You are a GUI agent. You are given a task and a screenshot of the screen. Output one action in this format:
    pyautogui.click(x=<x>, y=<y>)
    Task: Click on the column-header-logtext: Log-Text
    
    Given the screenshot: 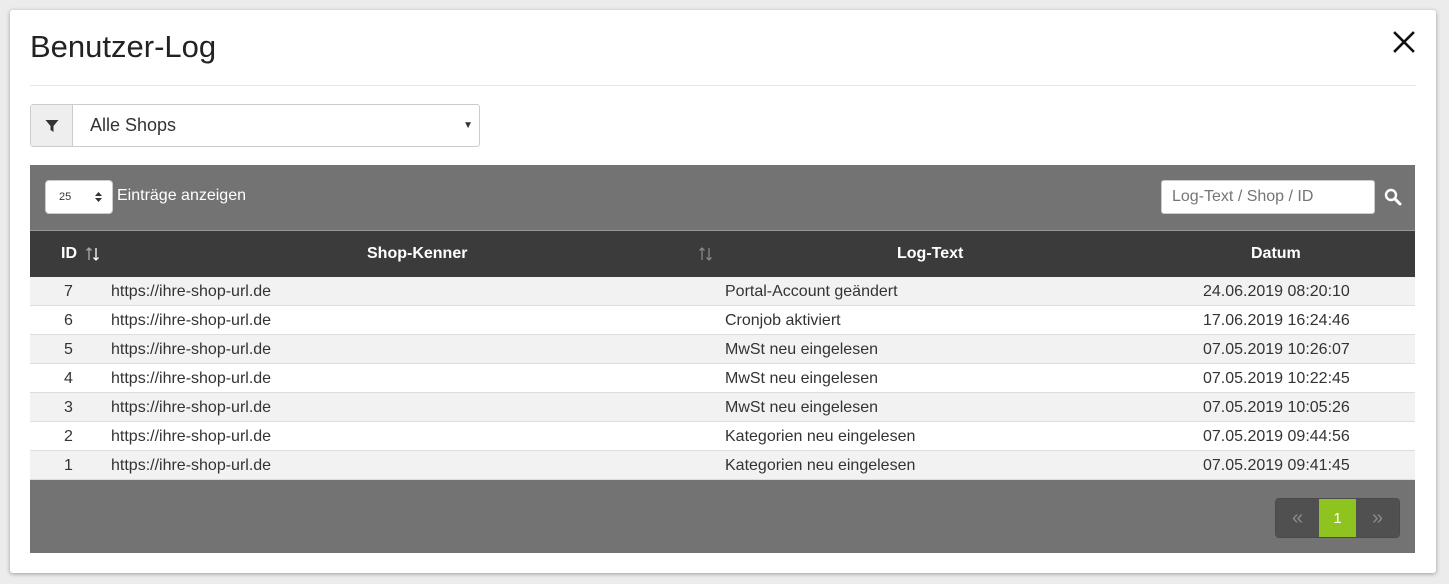 What is the action you would take?
    pyautogui.click(x=930, y=254)
    